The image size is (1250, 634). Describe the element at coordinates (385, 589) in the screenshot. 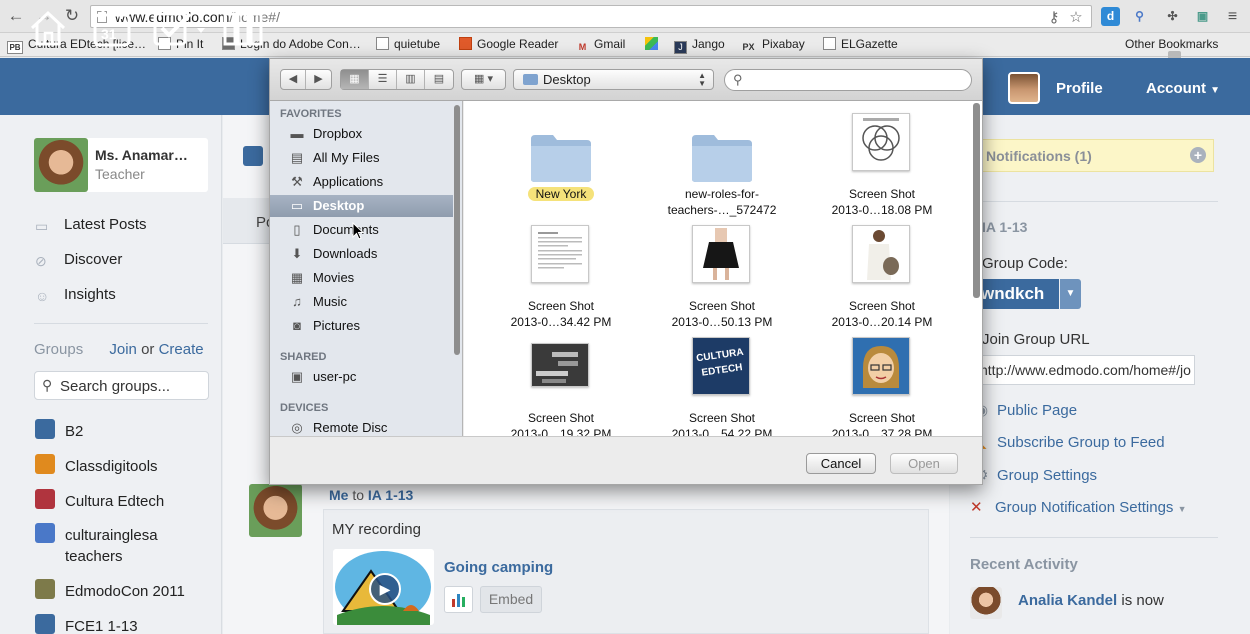

I see `play-icon: ▶` at that location.